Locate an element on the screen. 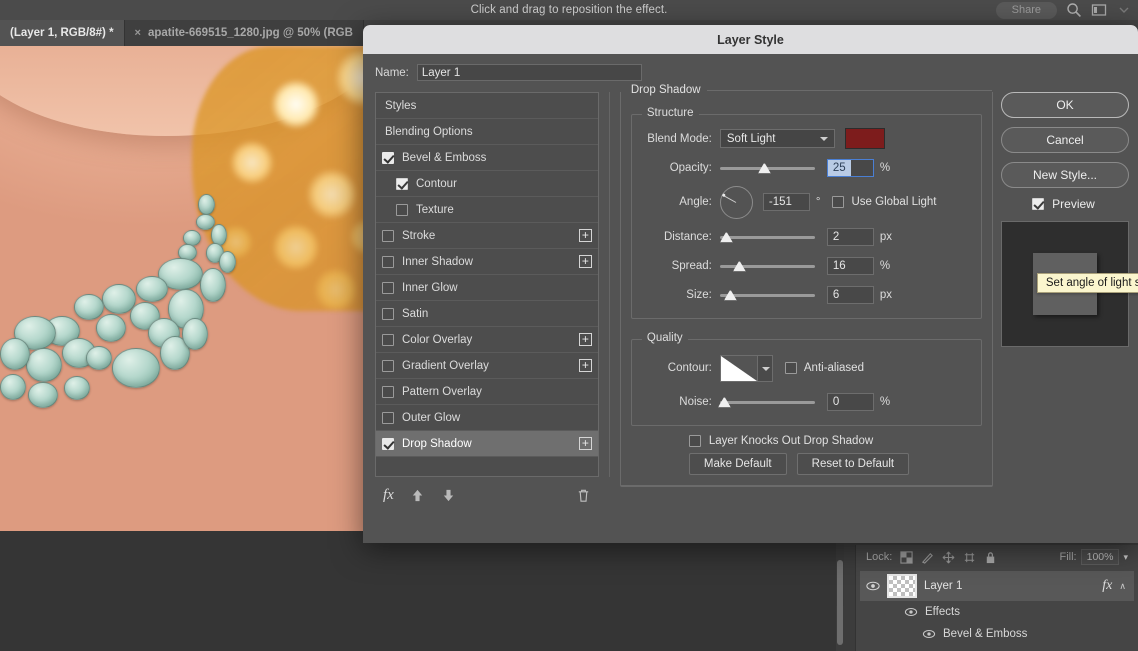  distance-value: 2 is located at coordinates (836, 236).